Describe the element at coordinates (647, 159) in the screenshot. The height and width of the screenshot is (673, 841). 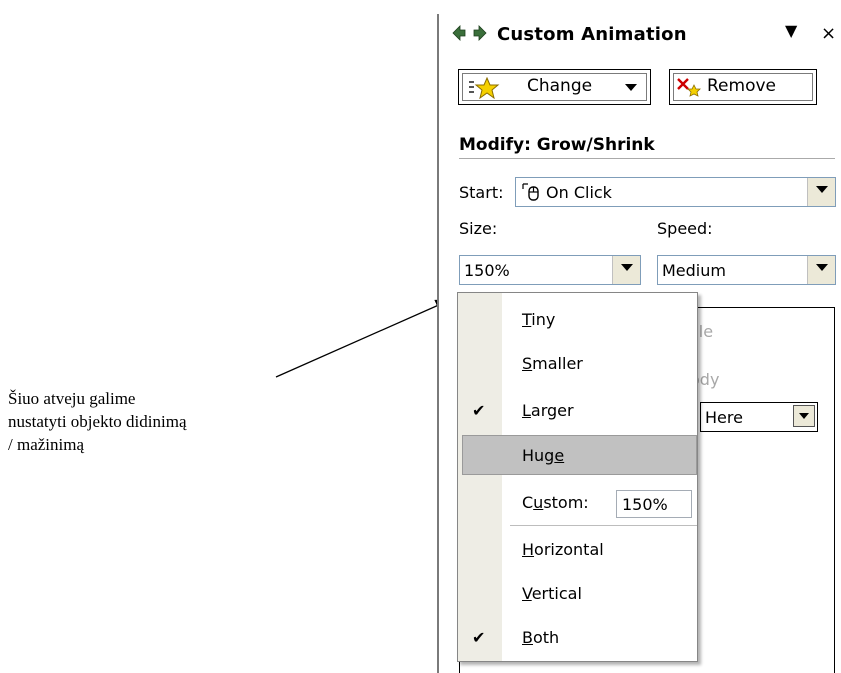
I see `section-divider-highlight` at that location.